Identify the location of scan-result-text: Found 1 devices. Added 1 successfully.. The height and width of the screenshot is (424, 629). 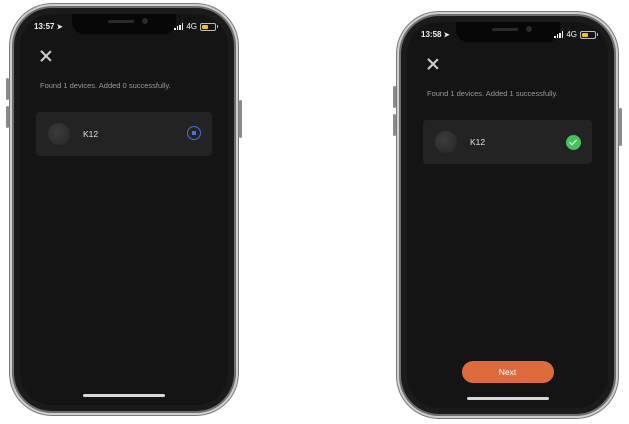
(492, 93).